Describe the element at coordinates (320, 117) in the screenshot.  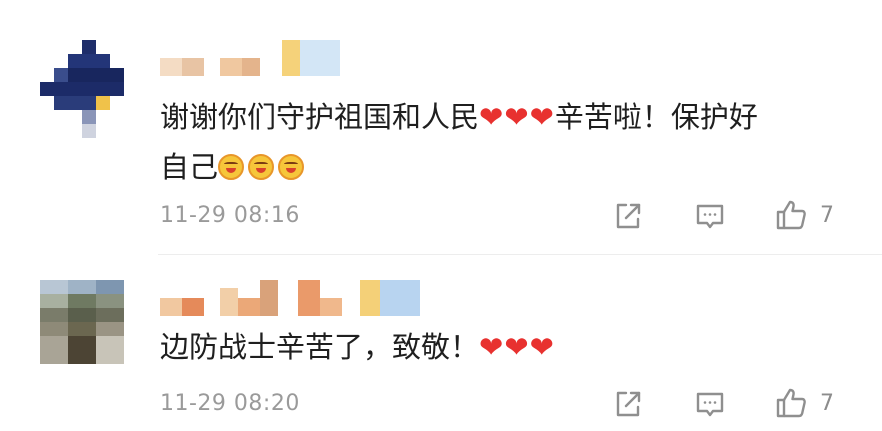
I see `comment-text-part: 谢谢你们守护祖国和人民` at that location.